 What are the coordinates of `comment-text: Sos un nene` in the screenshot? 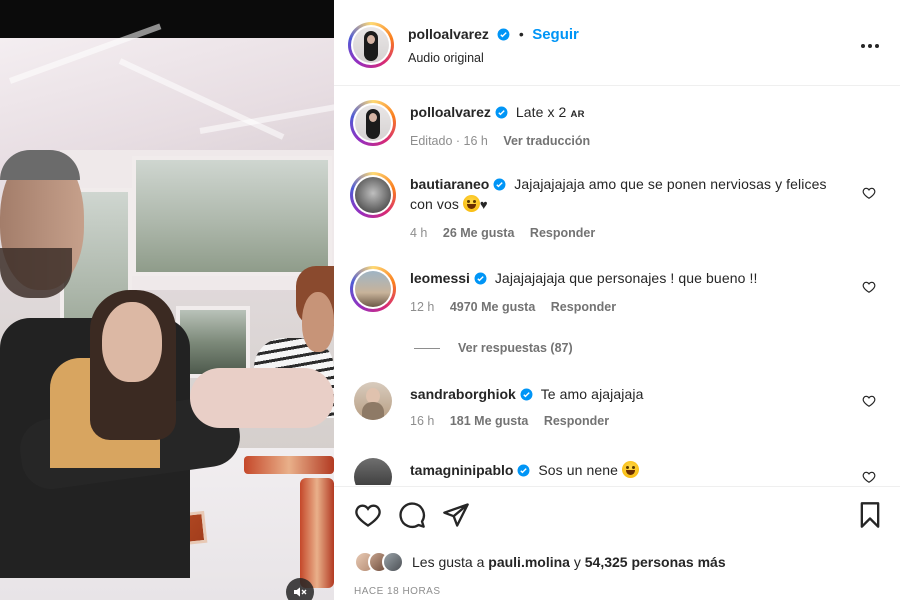 It's located at (578, 470).